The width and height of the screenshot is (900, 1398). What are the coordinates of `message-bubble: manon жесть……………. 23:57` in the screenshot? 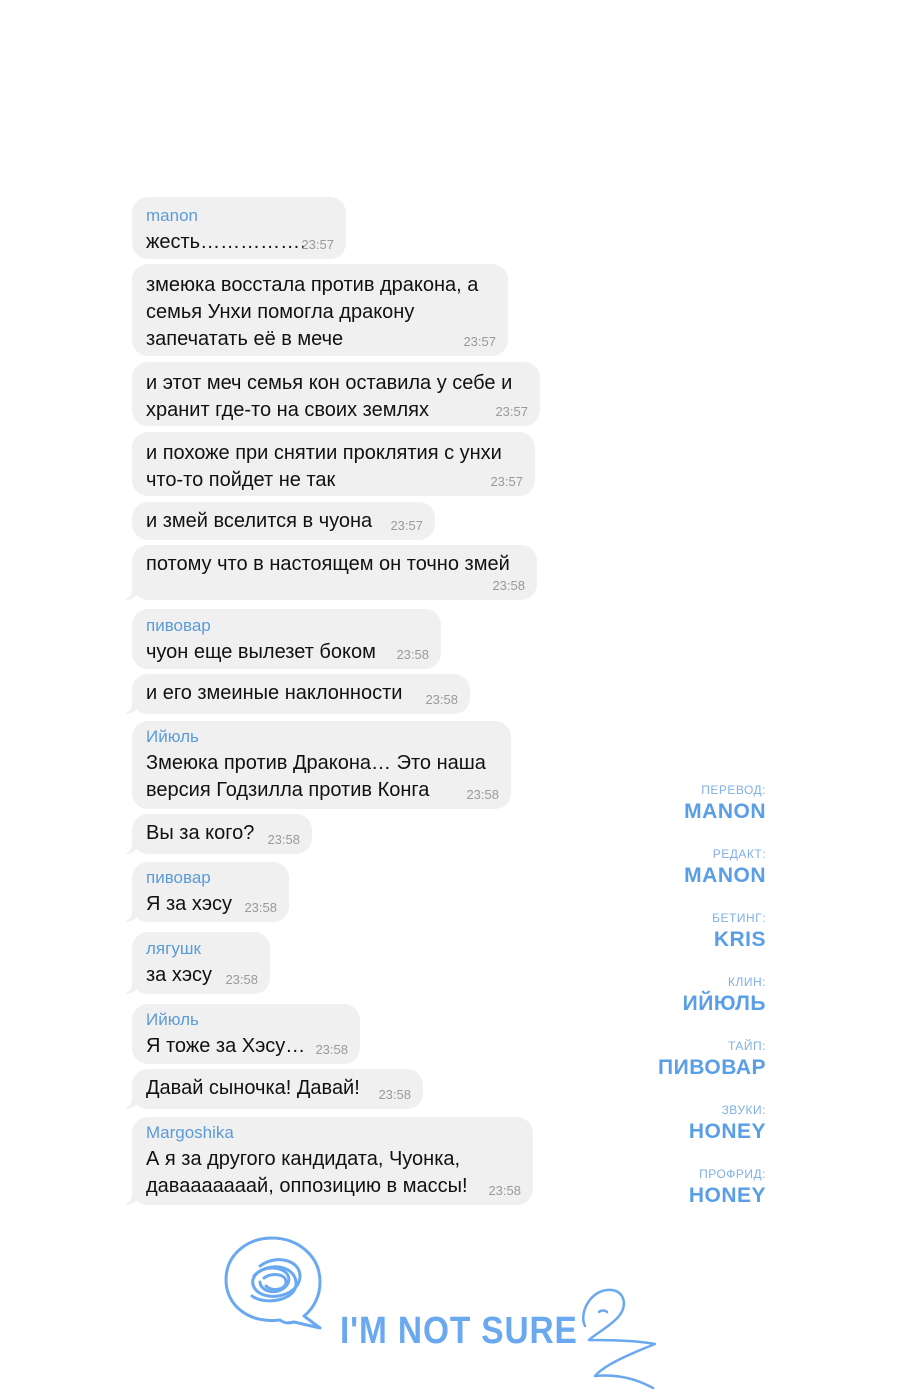 It's located at (239, 228).